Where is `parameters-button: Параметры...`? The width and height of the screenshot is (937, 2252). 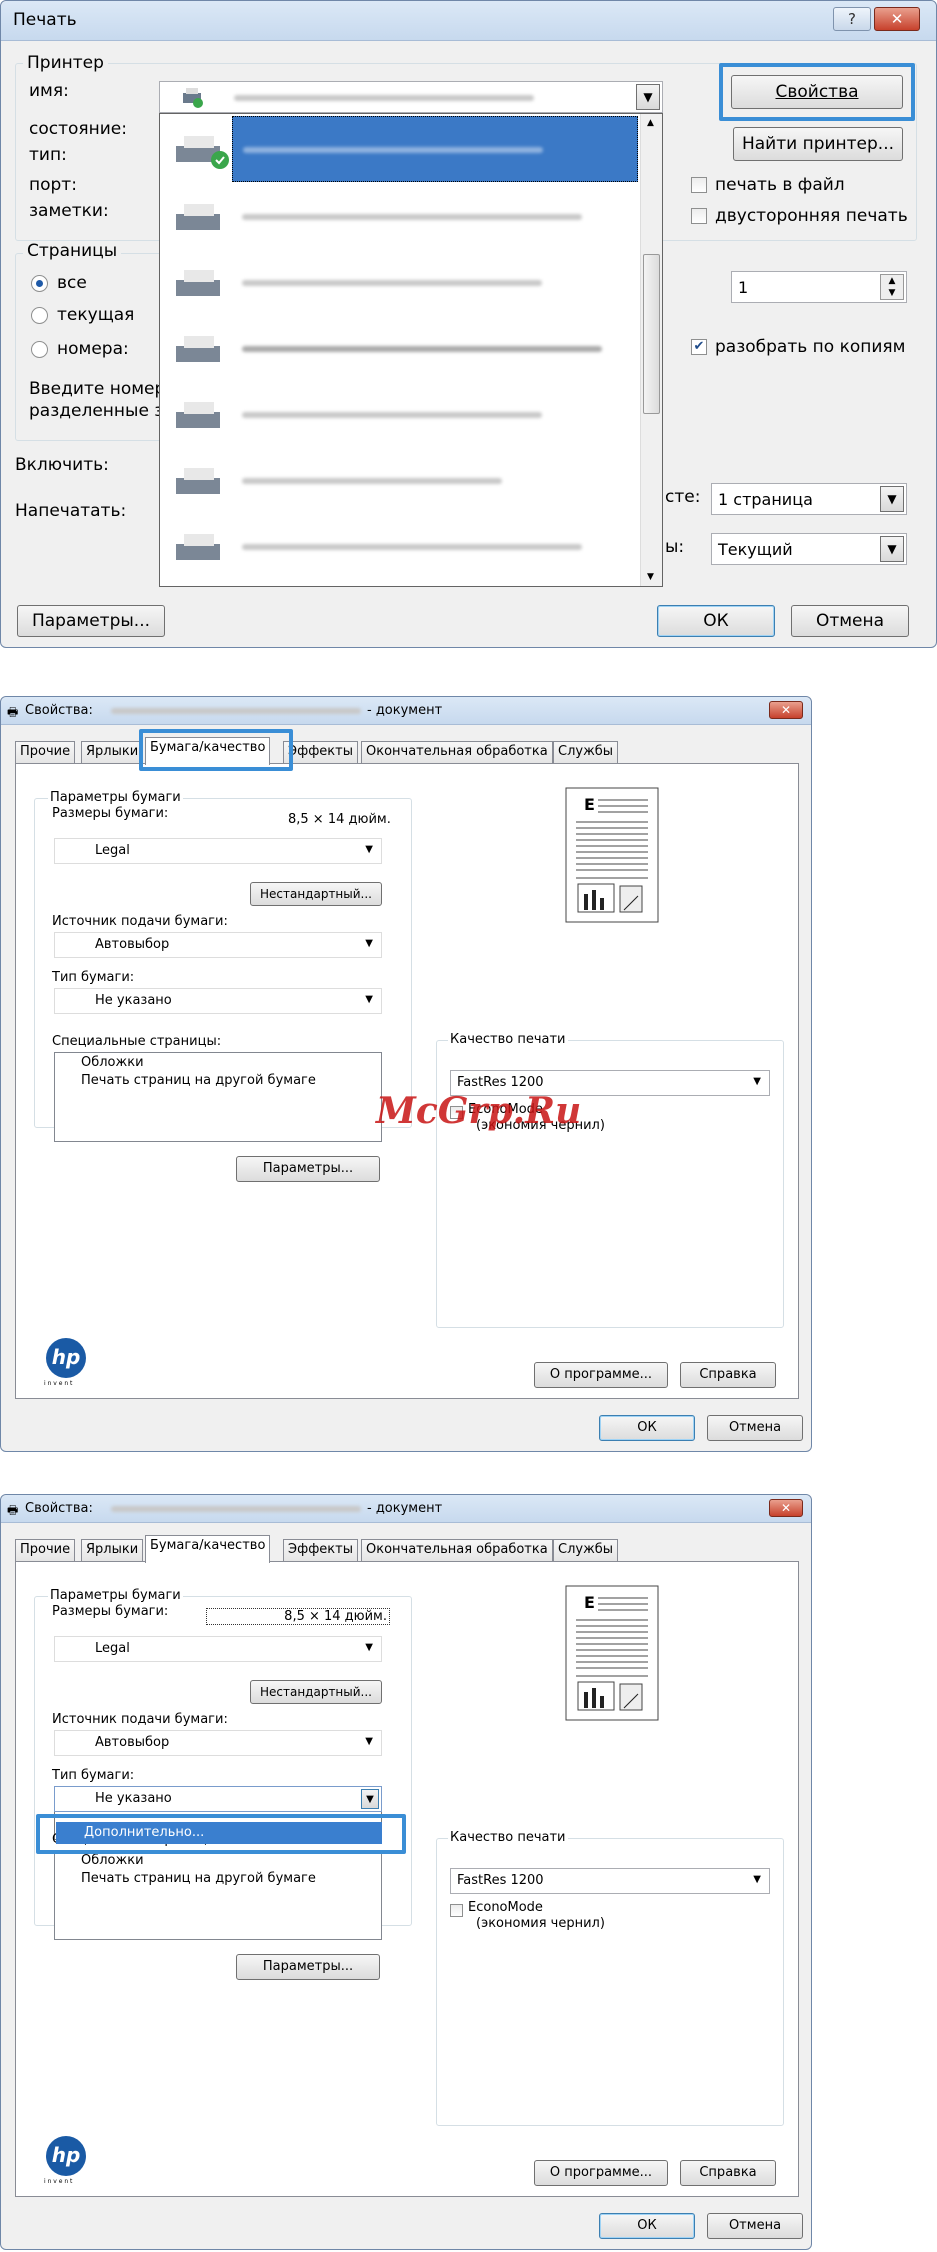
parameters-button: Параметры... is located at coordinates (91, 621).